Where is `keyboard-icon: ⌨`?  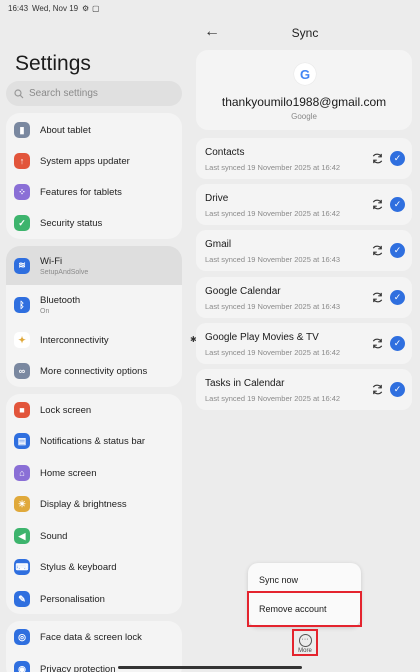 keyboard-icon: ⌨ is located at coordinates (22, 567).